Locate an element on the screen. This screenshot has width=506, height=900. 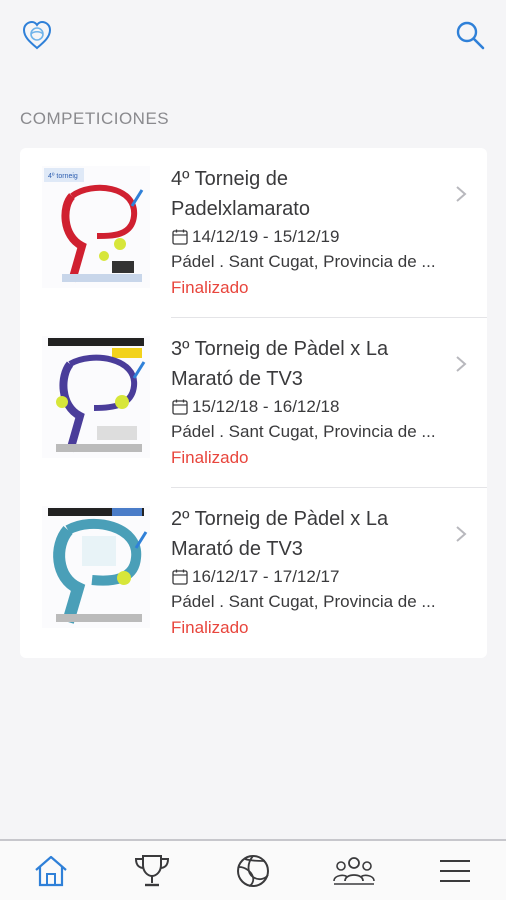
community-icon is located at coordinates (354, 870).